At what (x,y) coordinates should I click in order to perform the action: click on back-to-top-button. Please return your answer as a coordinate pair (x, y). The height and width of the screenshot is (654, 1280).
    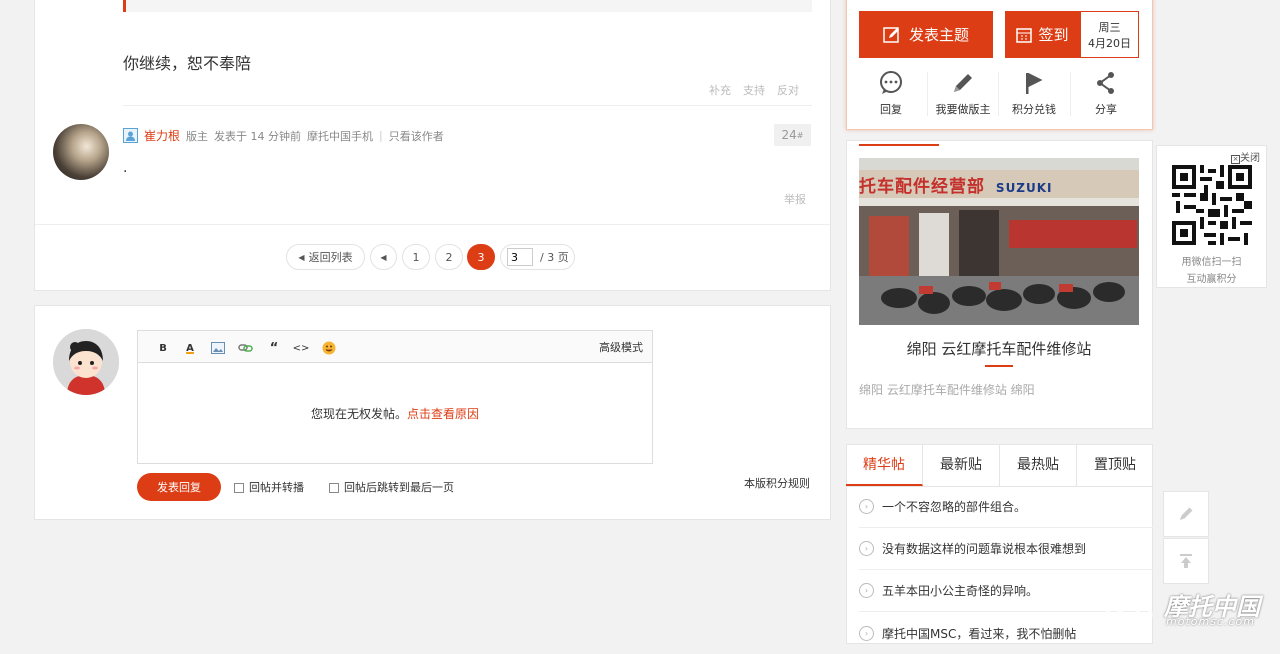
    Looking at the image, I should click on (1186, 561).